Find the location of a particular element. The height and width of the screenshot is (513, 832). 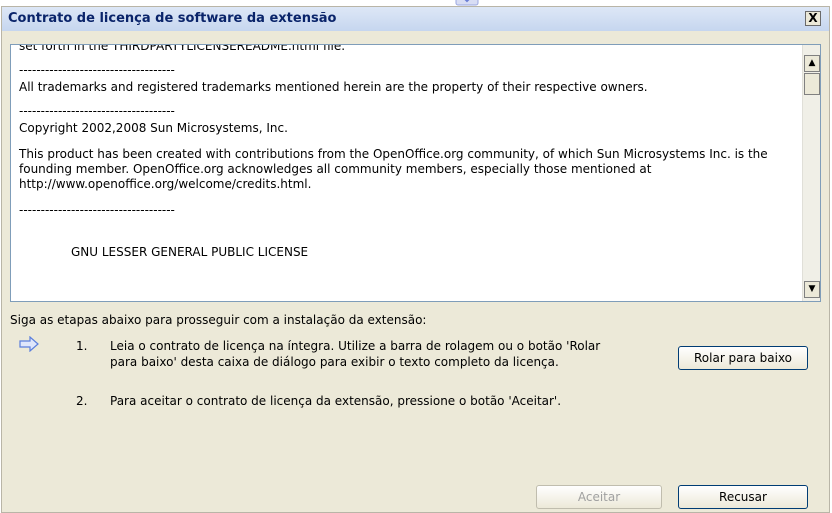

scroll-thumb is located at coordinates (812, 84).